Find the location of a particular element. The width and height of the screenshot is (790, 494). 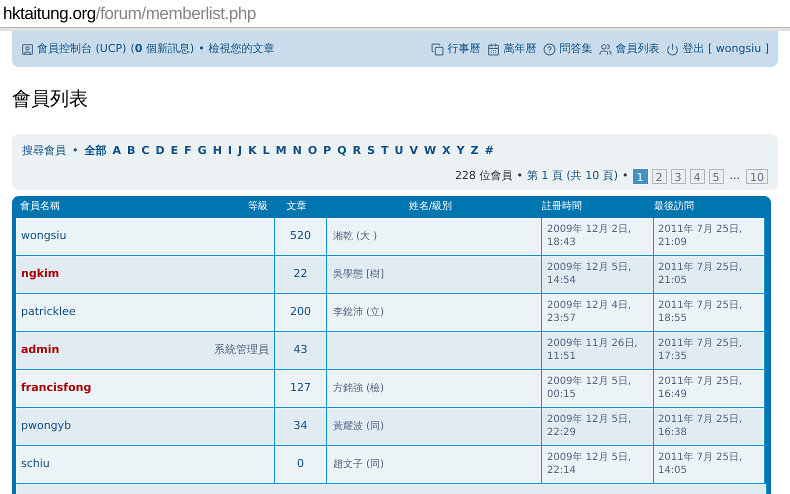

table-cell: 李銳沛 (立) is located at coordinates (434, 313).